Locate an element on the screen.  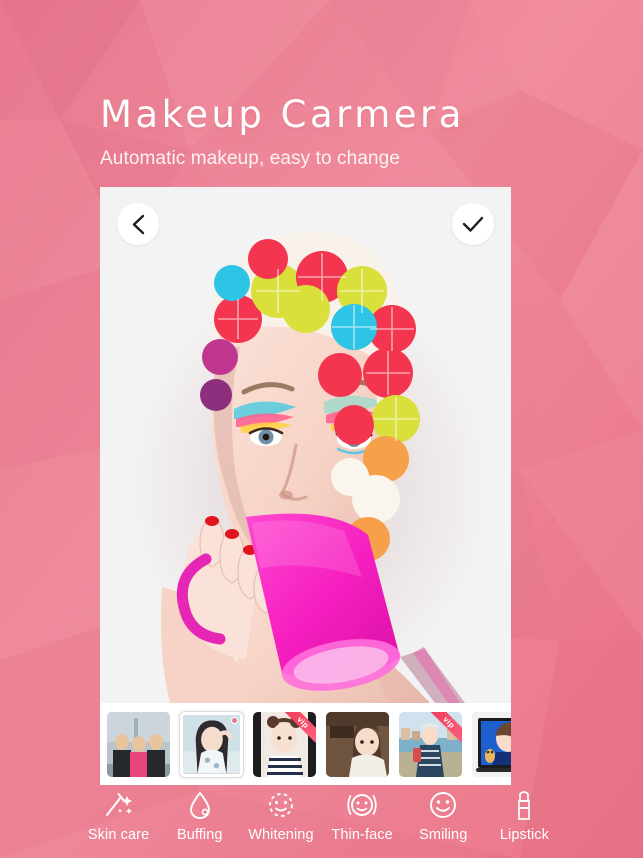
toolbar-item-label: Smiling is located at coordinates (443, 835).